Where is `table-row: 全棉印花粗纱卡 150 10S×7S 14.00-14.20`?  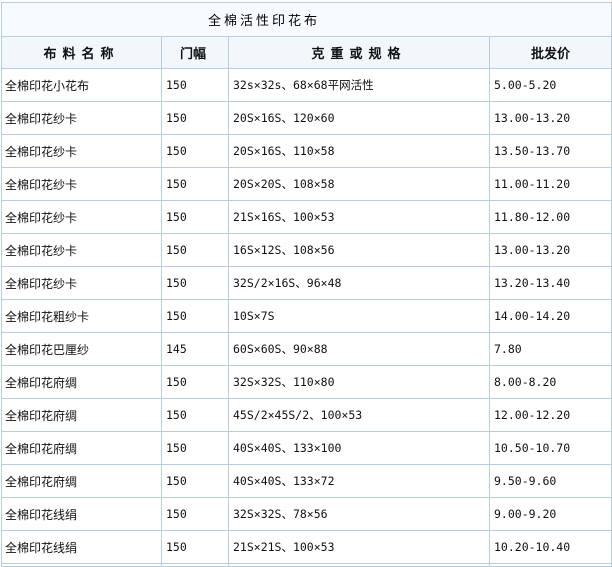
table-row: 全棉印花粗纱卡 150 10S×7S 14.00-14.20 is located at coordinates (306, 316).